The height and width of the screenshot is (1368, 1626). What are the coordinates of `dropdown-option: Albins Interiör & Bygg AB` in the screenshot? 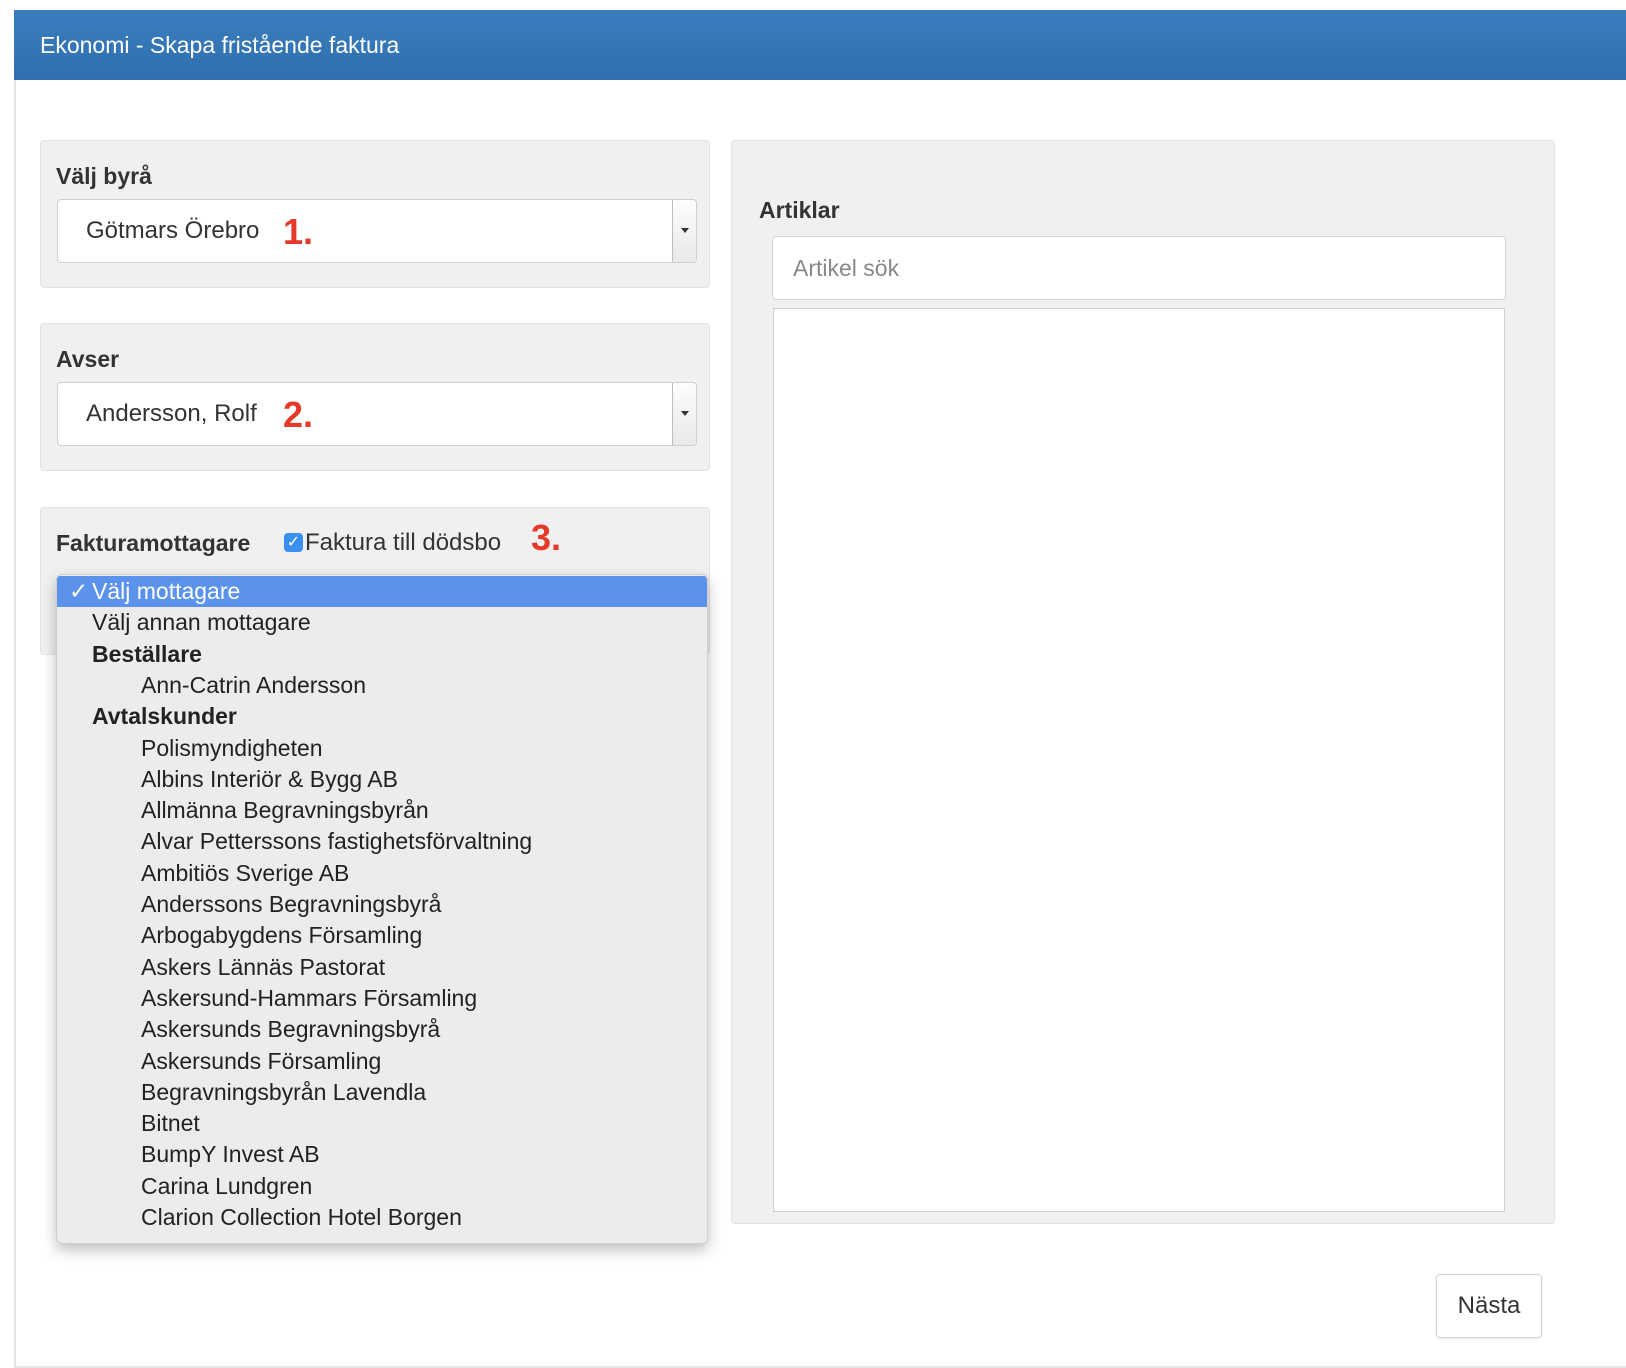 It's located at (382, 779).